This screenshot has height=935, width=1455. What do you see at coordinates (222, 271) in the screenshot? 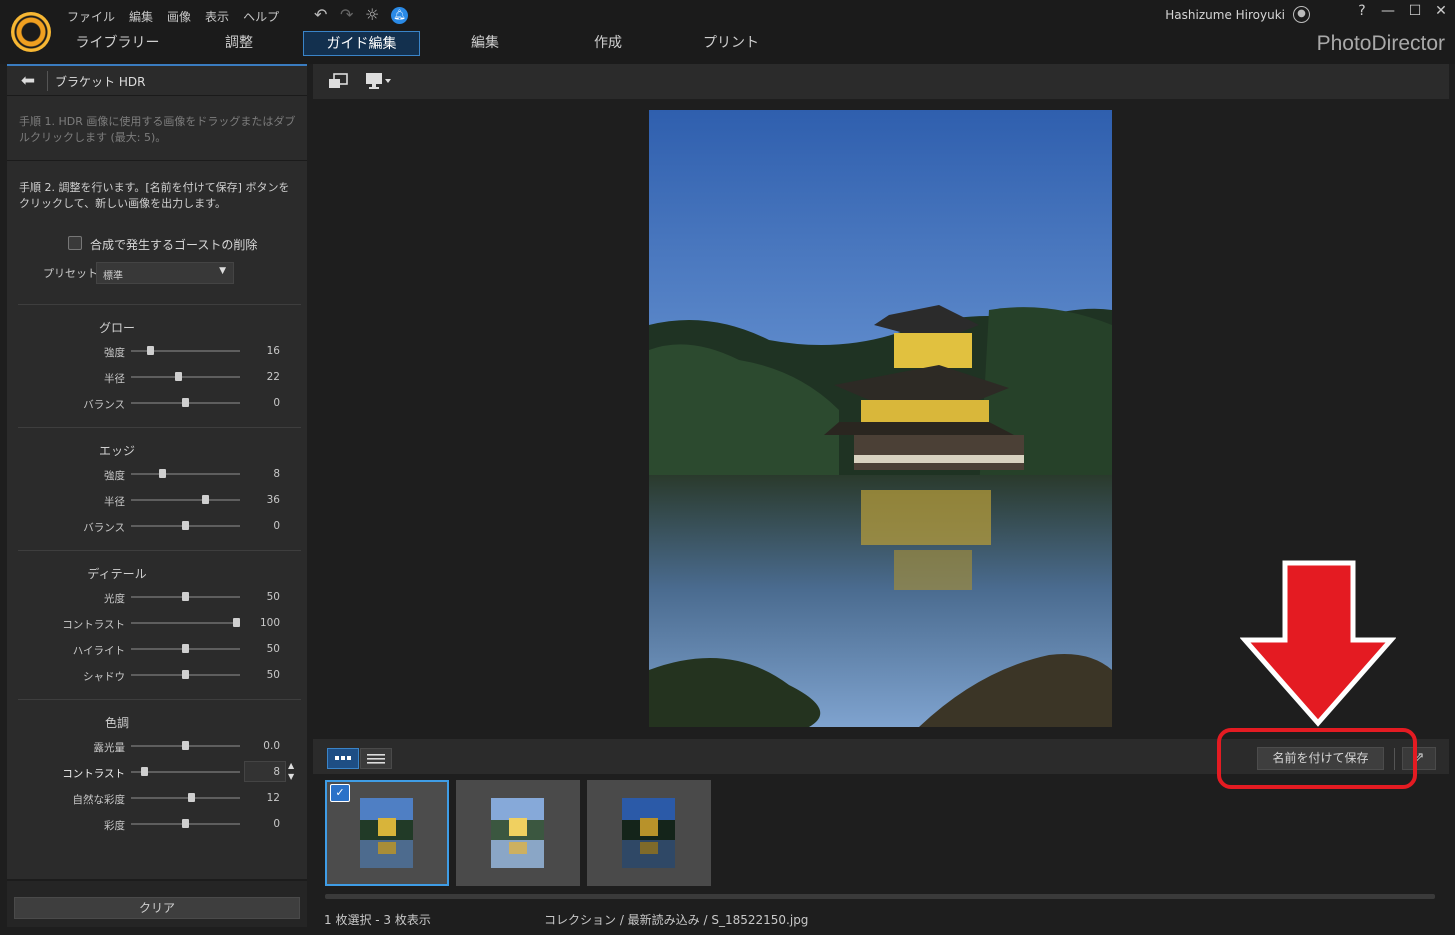
I see `chevron-down-icon: ▼` at bounding box center [222, 271].